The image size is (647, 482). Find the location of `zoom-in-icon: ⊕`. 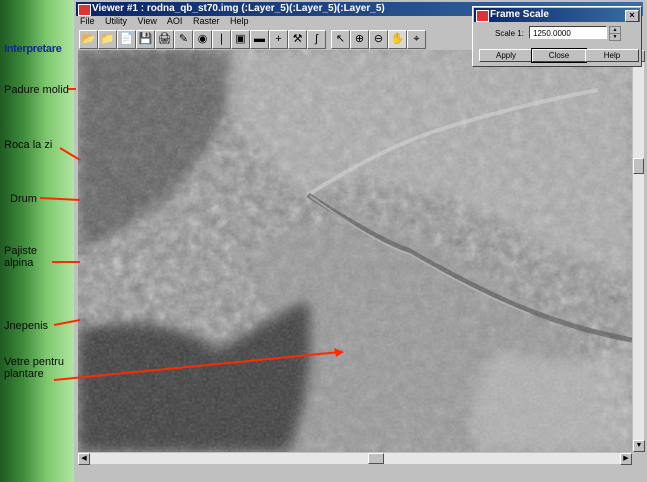

zoom-in-icon: ⊕ is located at coordinates (359, 39).